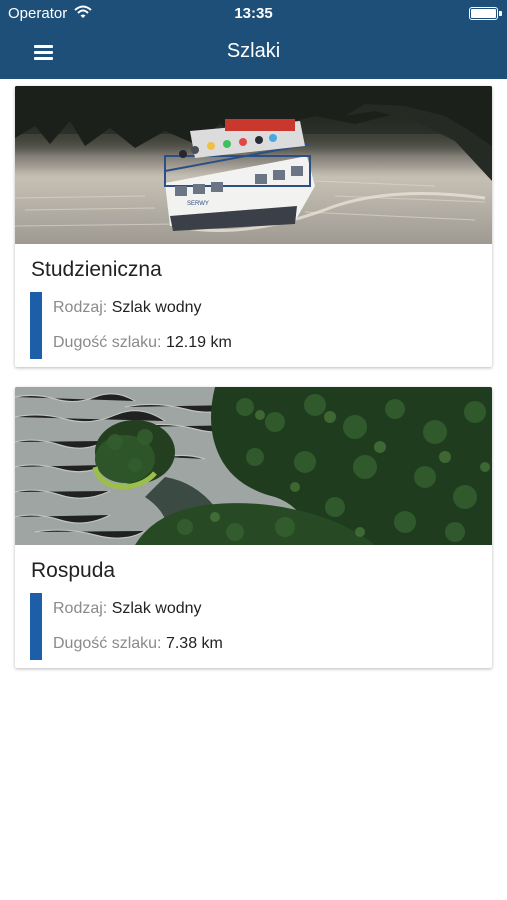 The height and width of the screenshot is (900, 507). I want to click on status-time: 13:35, so click(253, 13).